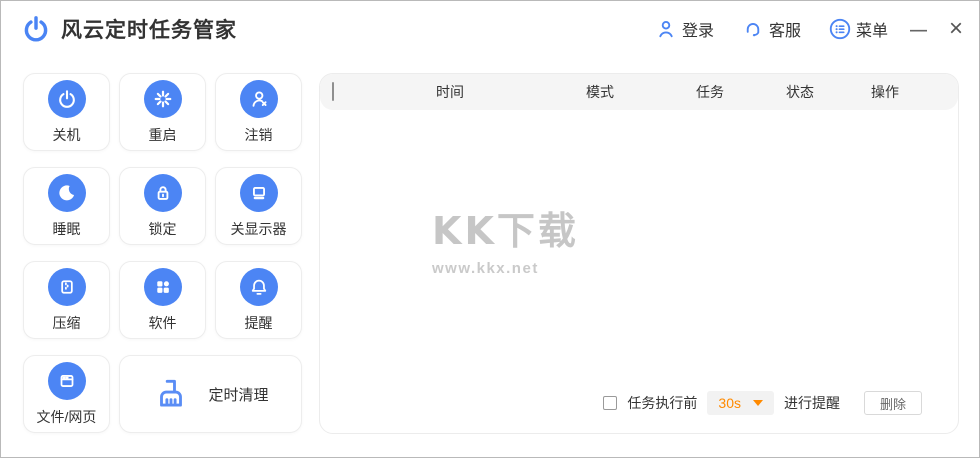  I want to click on minimize-button: —, so click(918, 29).